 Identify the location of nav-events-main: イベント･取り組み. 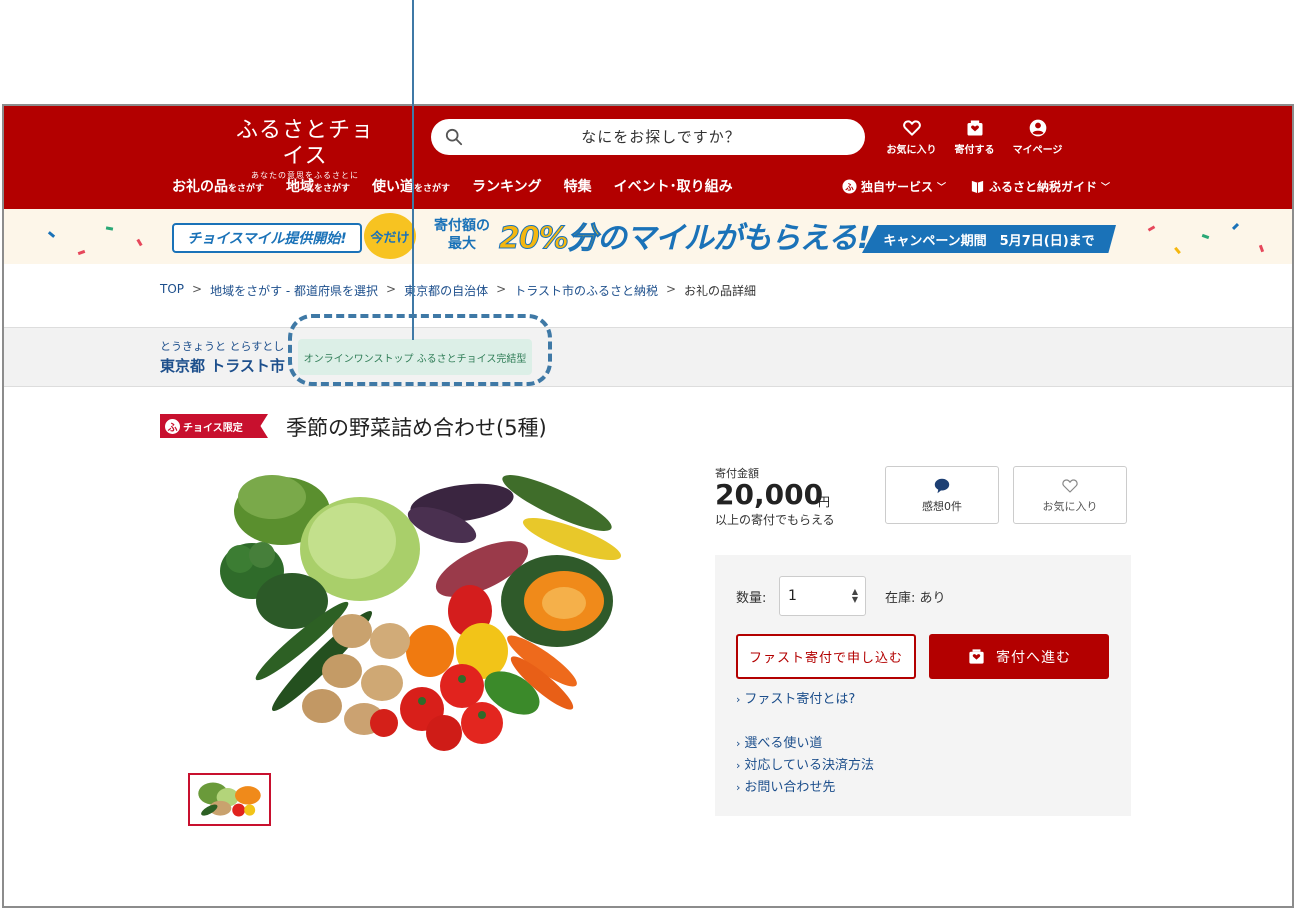
(673, 187).